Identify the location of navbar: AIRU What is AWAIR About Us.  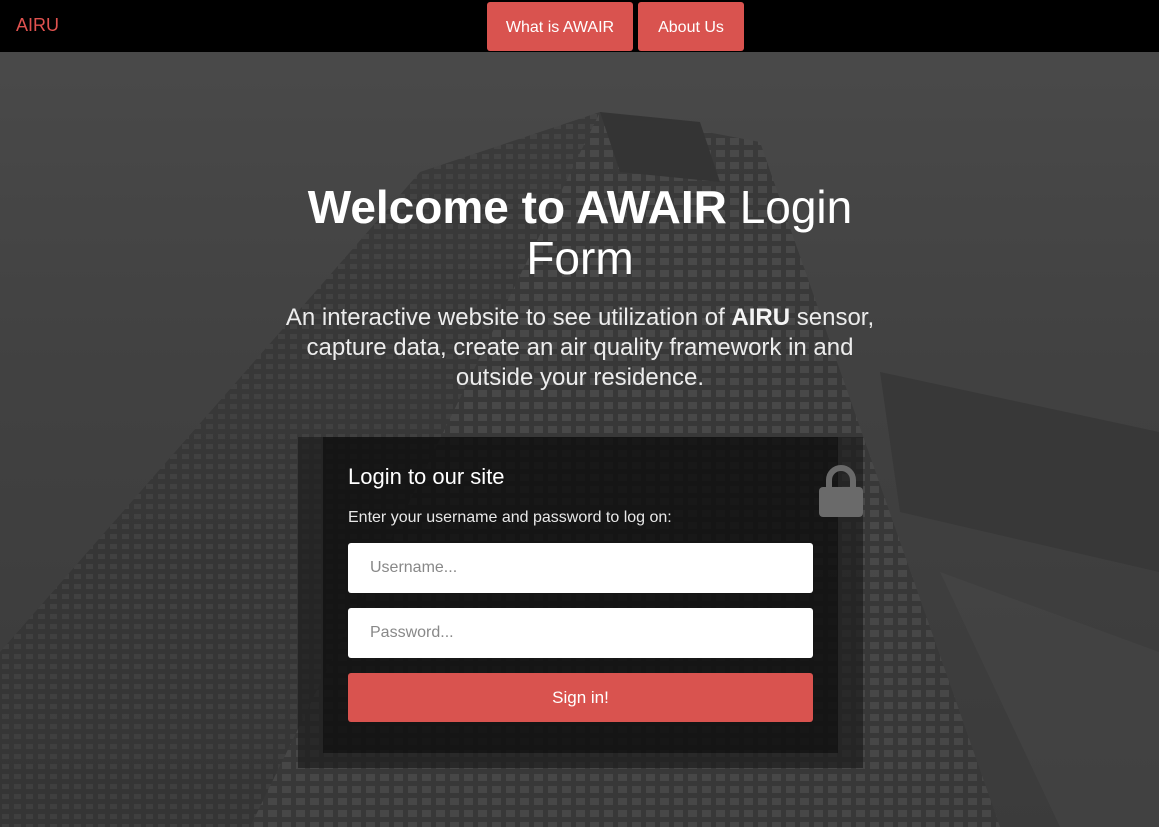
(579, 26).